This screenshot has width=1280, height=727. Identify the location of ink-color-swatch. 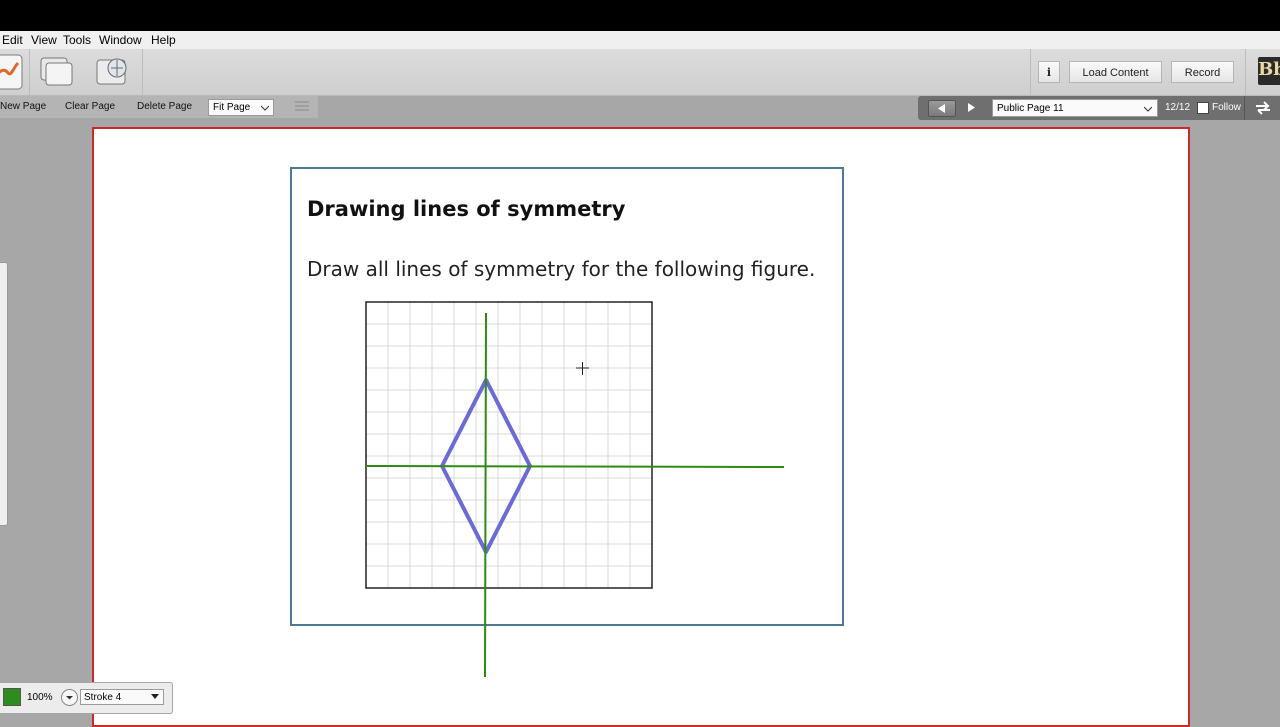
(12, 697).